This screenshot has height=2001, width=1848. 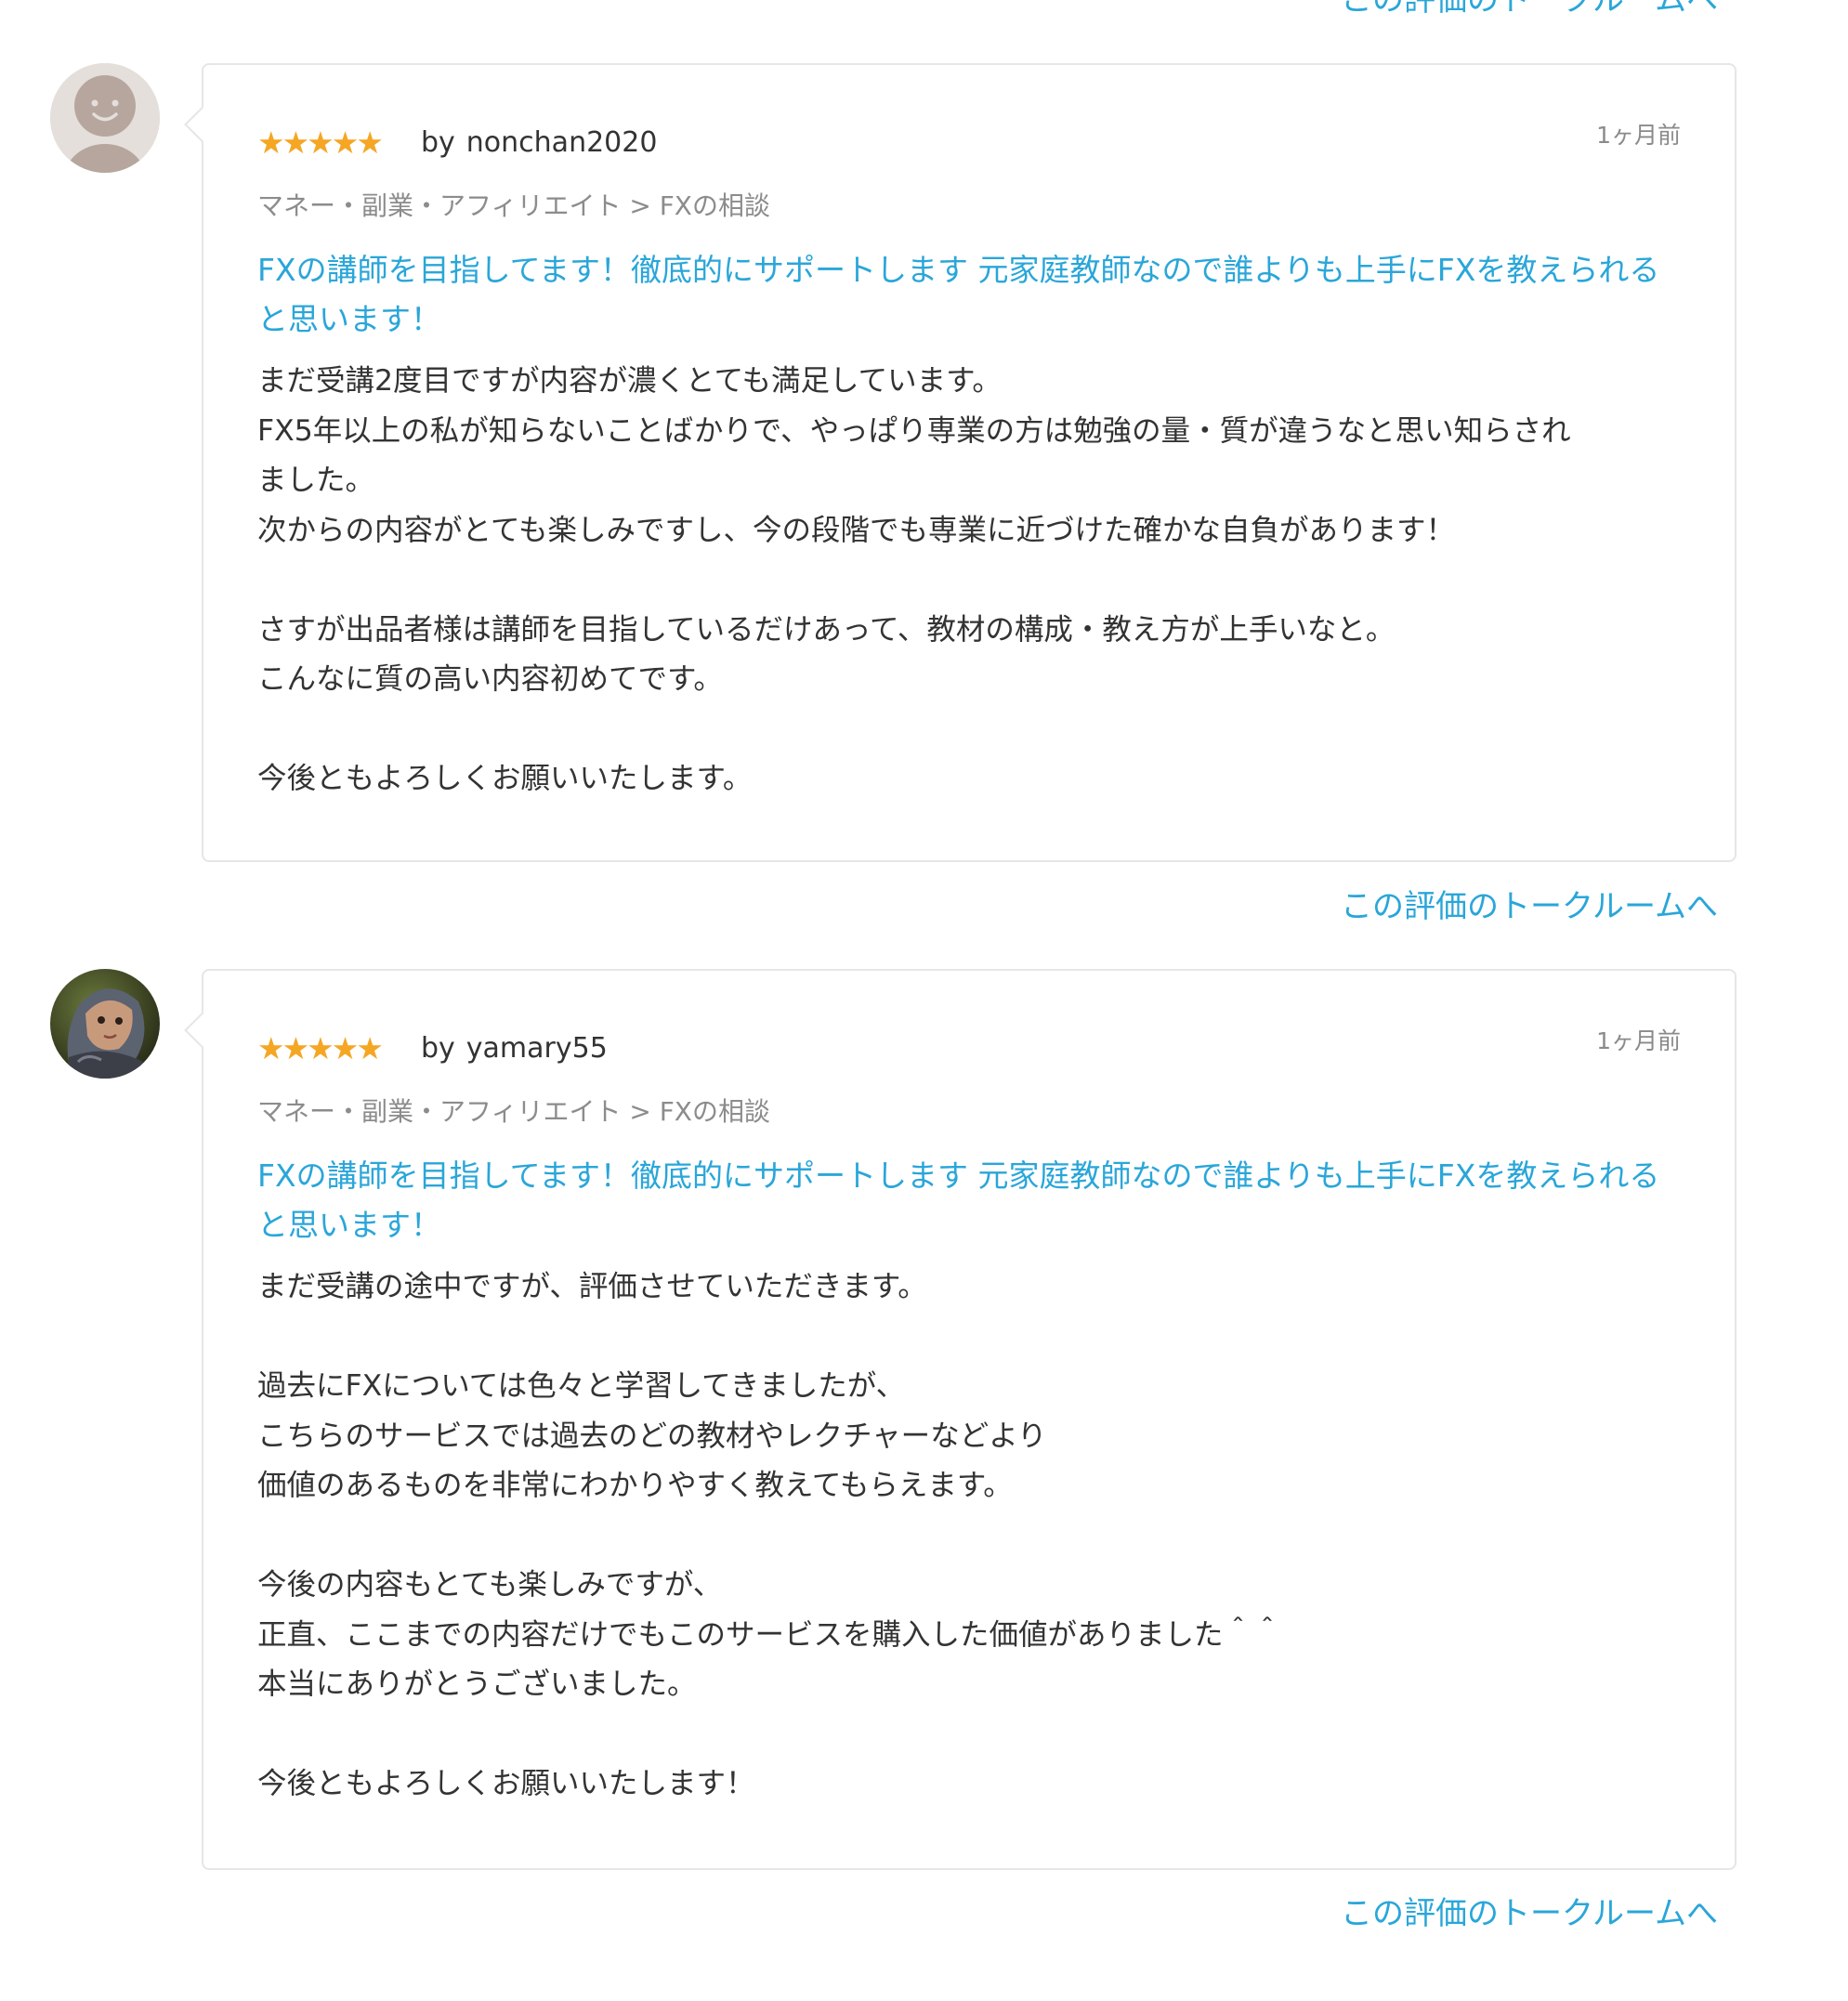 What do you see at coordinates (505, 778) in the screenshot?
I see `comment-line: 今後ともよろしくお願いいたします。` at bounding box center [505, 778].